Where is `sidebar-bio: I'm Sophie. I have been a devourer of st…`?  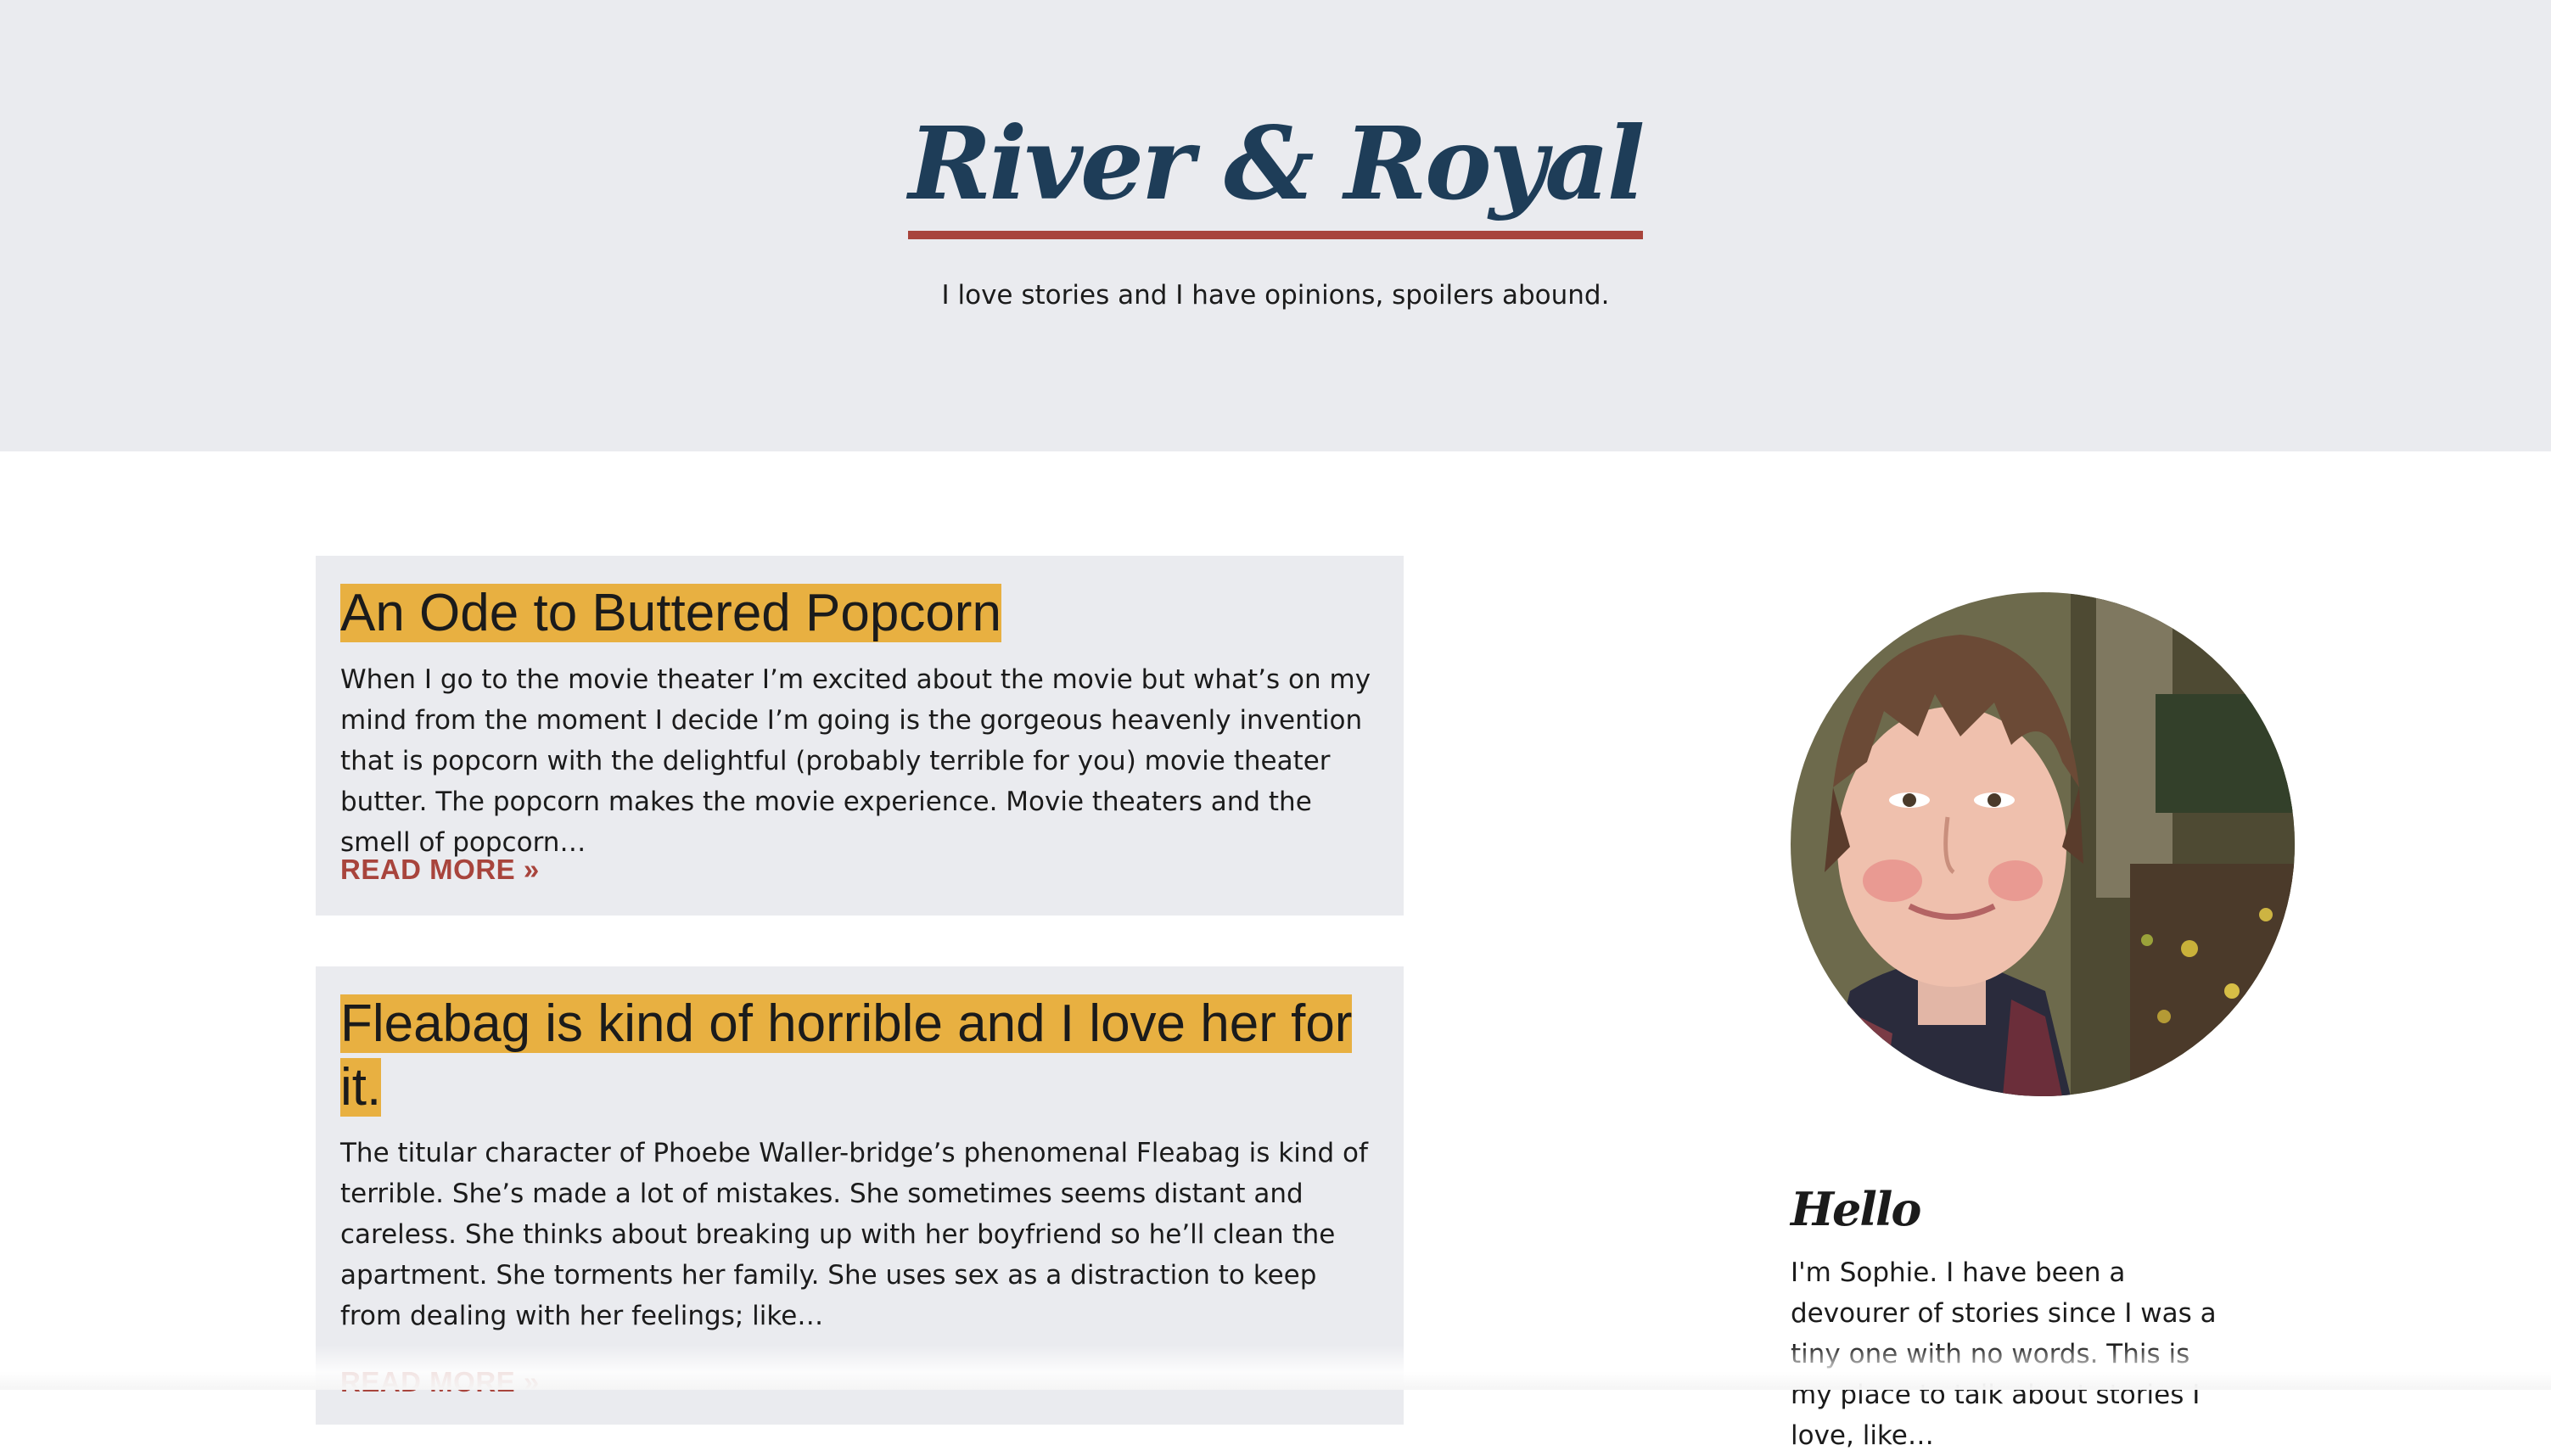 sidebar-bio: I'm Sophie. I have been a devourer of st… is located at coordinates (2004, 1354).